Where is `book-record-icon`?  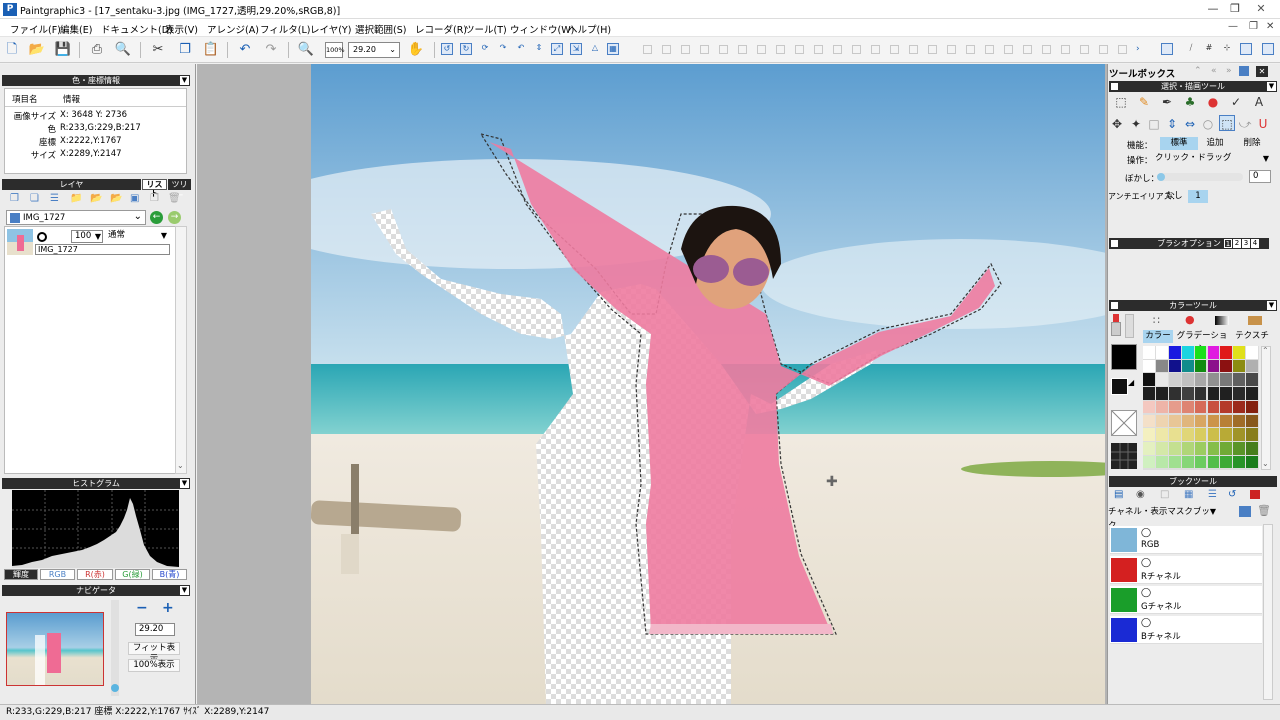
book-record-icon is located at coordinates (1255, 494).